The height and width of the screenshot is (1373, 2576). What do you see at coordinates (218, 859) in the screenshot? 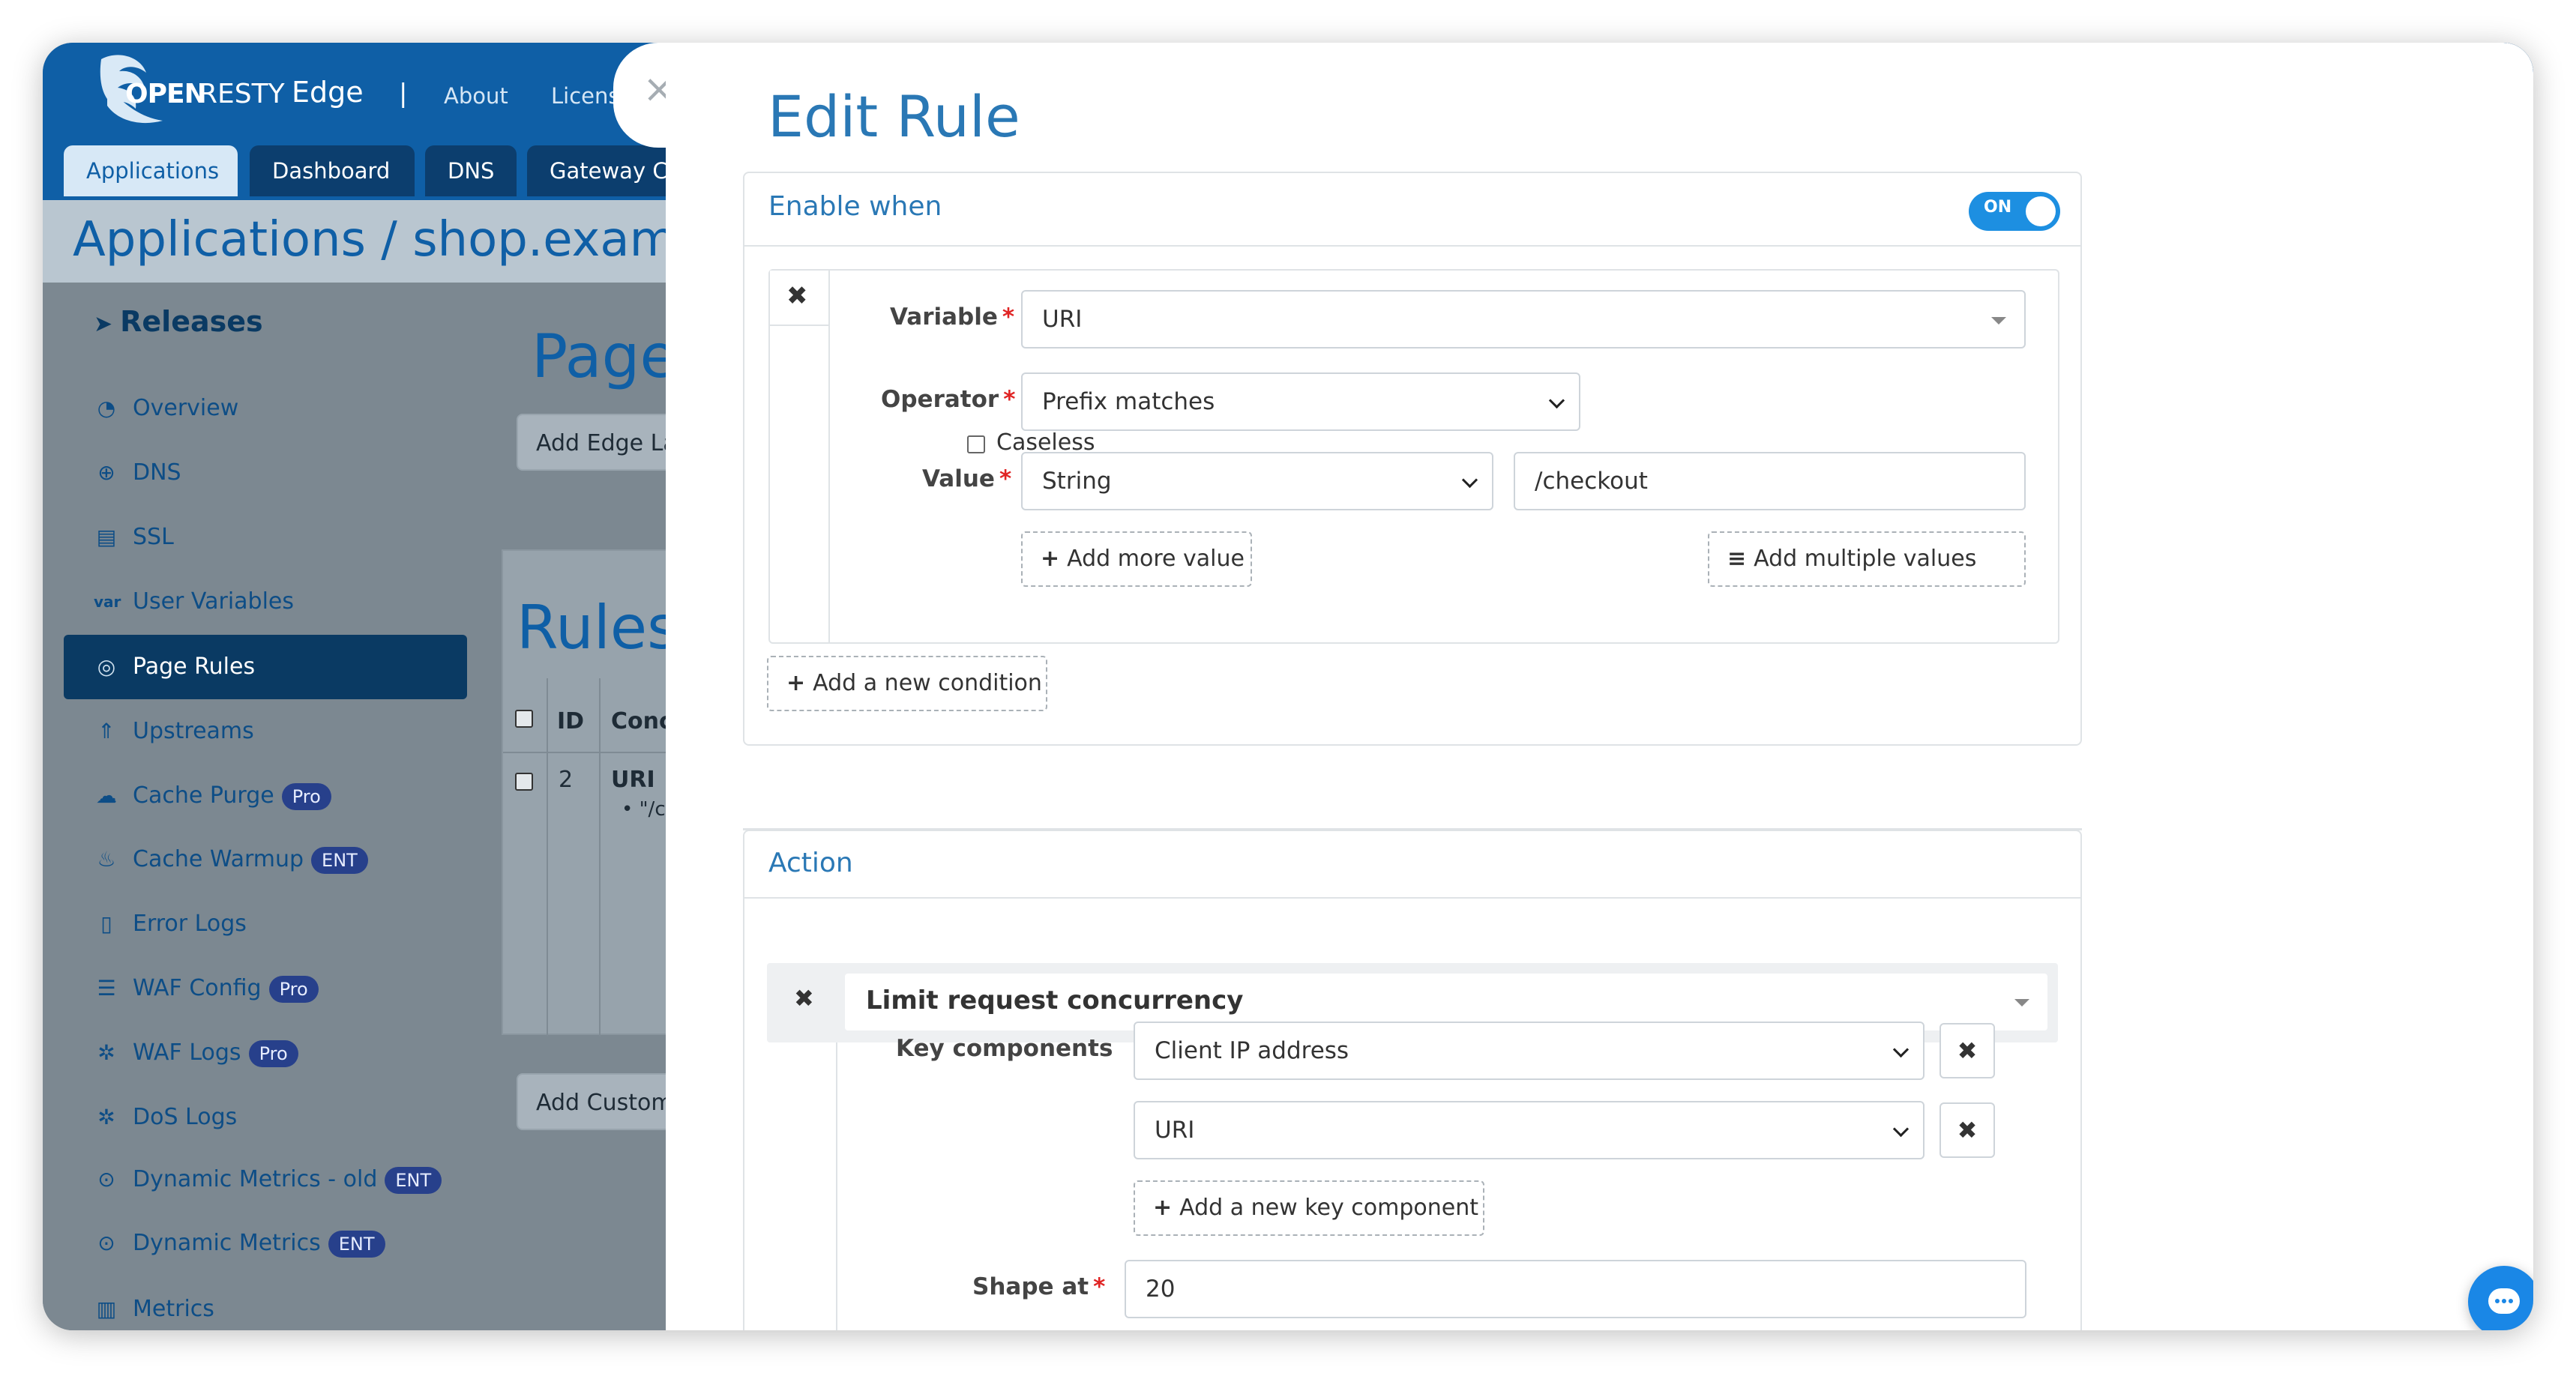
I see `sidebar-item-label: Cache Warmup` at bounding box center [218, 859].